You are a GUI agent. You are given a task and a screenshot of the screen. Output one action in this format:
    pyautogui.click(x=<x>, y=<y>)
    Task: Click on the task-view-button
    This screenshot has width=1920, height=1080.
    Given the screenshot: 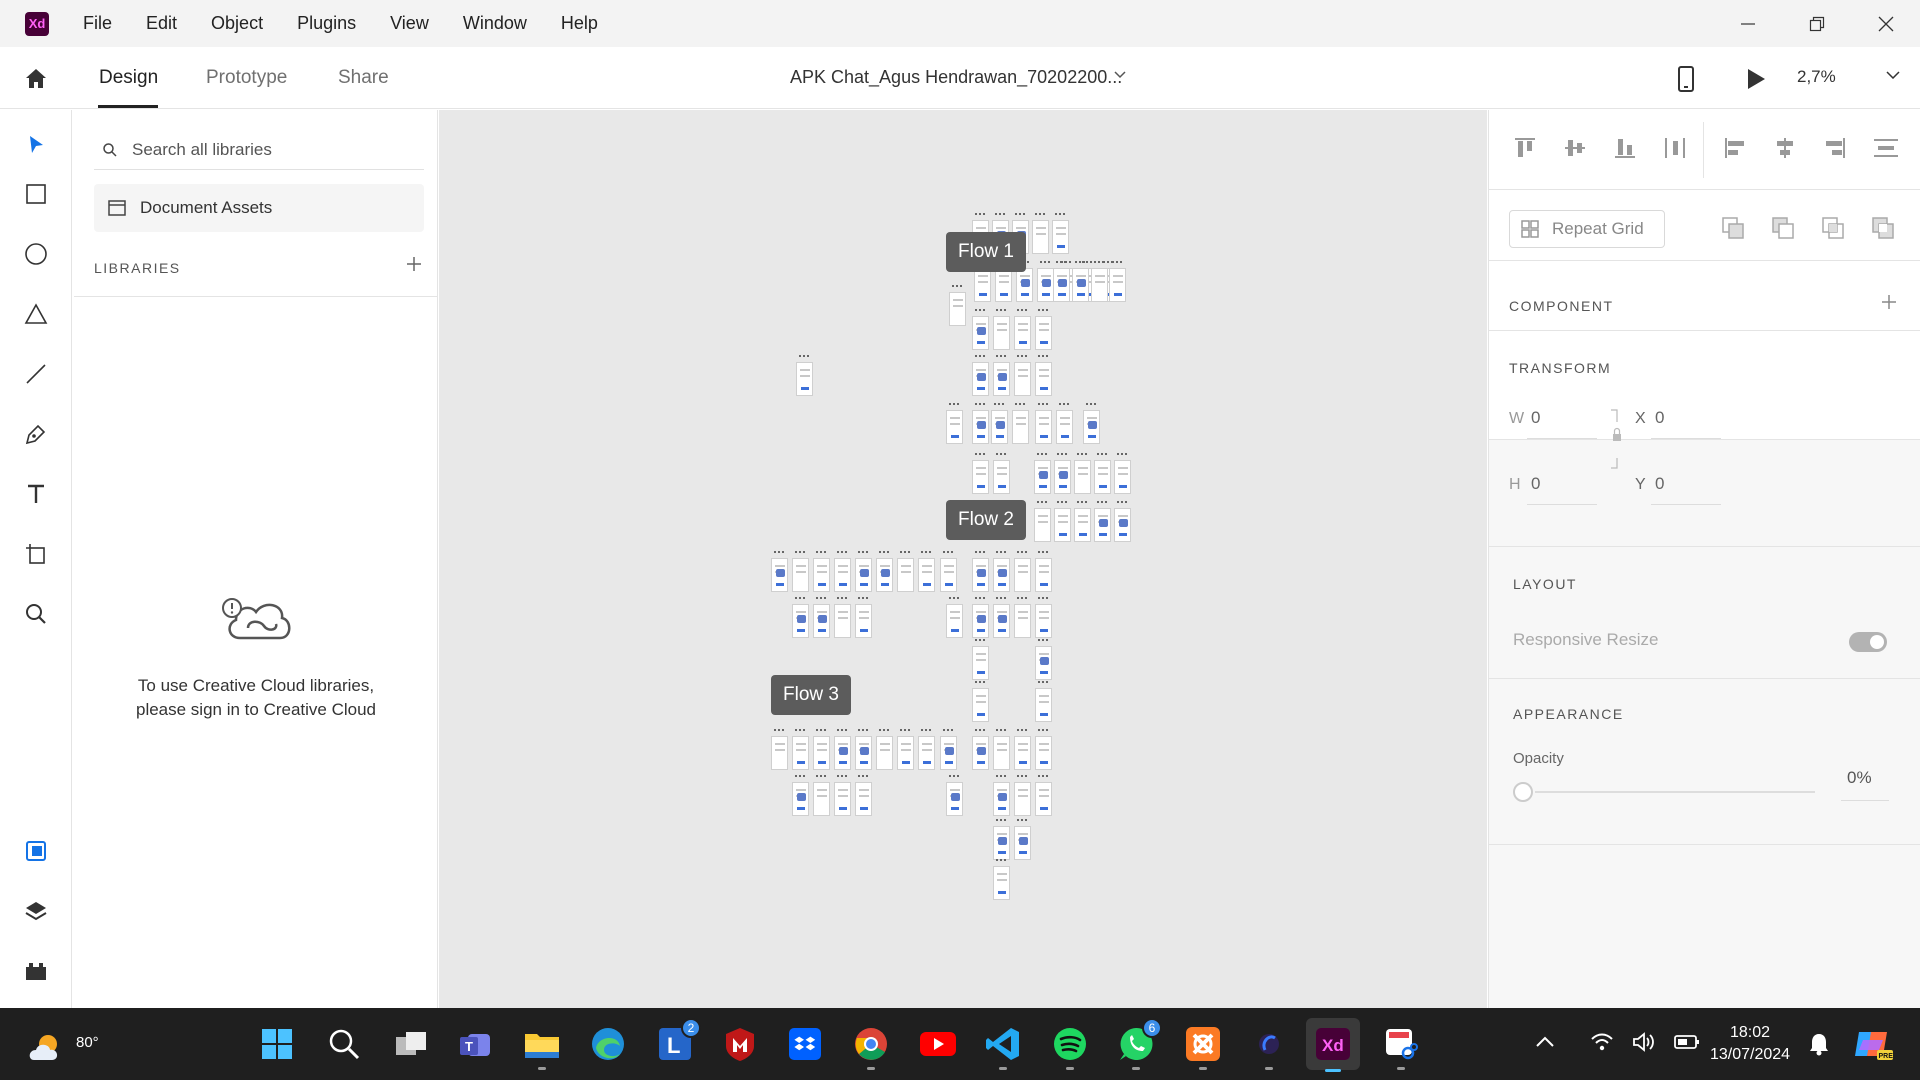 What is the action you would take?
    pyautogui.click(x=411, y=1044)
    